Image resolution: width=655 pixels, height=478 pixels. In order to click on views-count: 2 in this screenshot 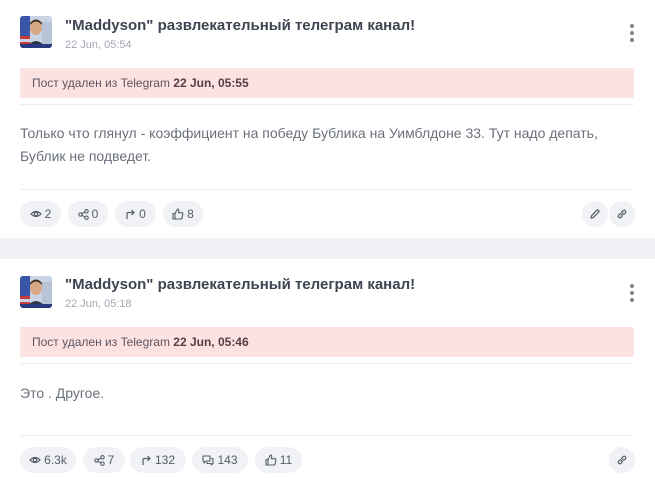, I will do `click(48, 214)`.